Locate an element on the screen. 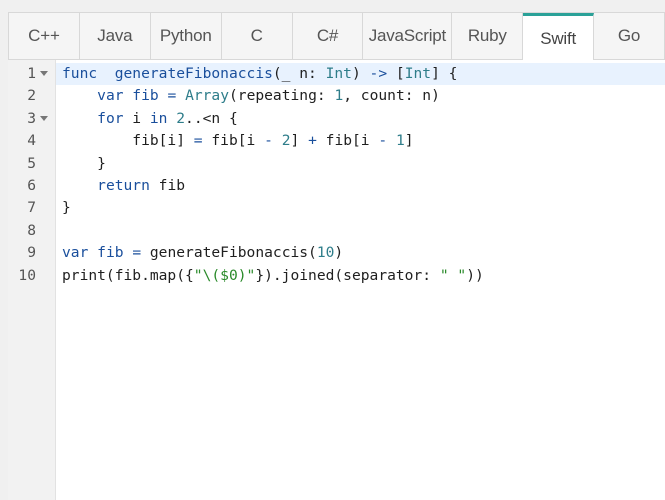  code-line: 3 for i in 2..<n { is located at coordinates (346, 119).